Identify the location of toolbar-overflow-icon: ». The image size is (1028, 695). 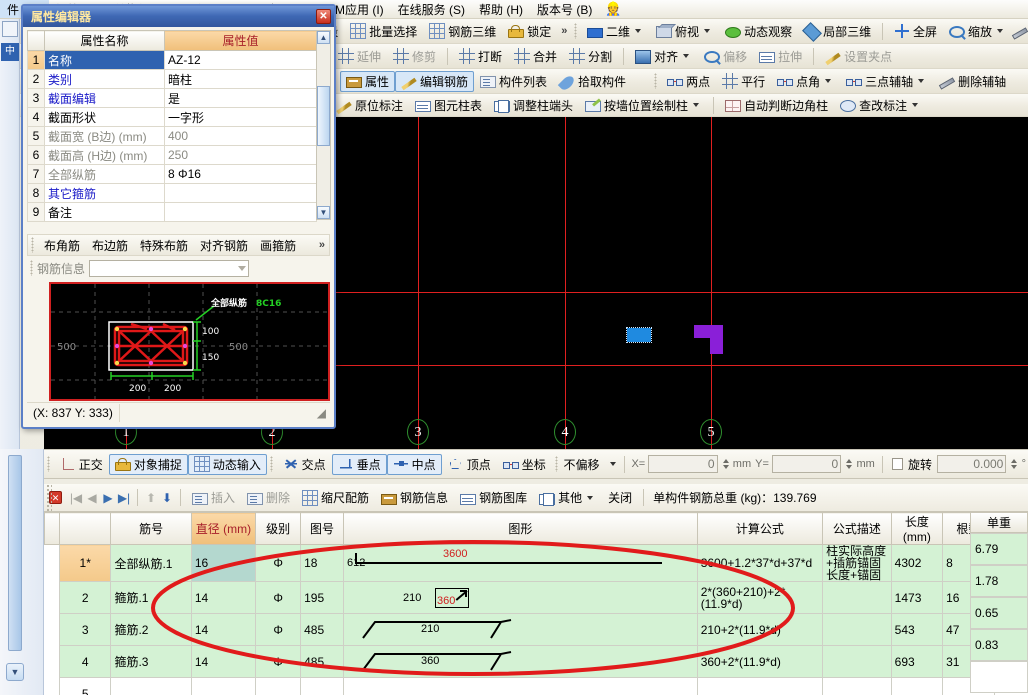
(564, 31).